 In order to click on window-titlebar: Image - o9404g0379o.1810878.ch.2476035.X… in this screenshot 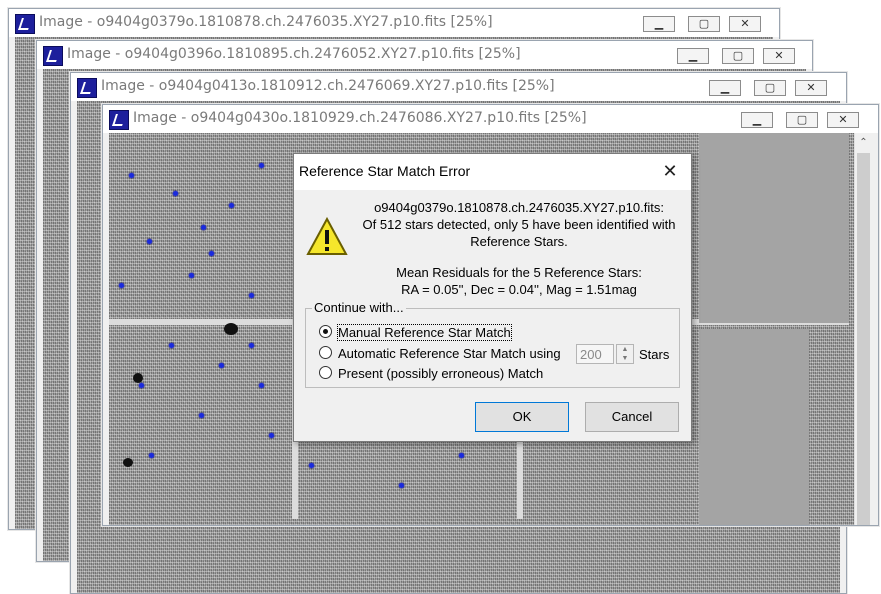, I will do `click(394, 23)`.